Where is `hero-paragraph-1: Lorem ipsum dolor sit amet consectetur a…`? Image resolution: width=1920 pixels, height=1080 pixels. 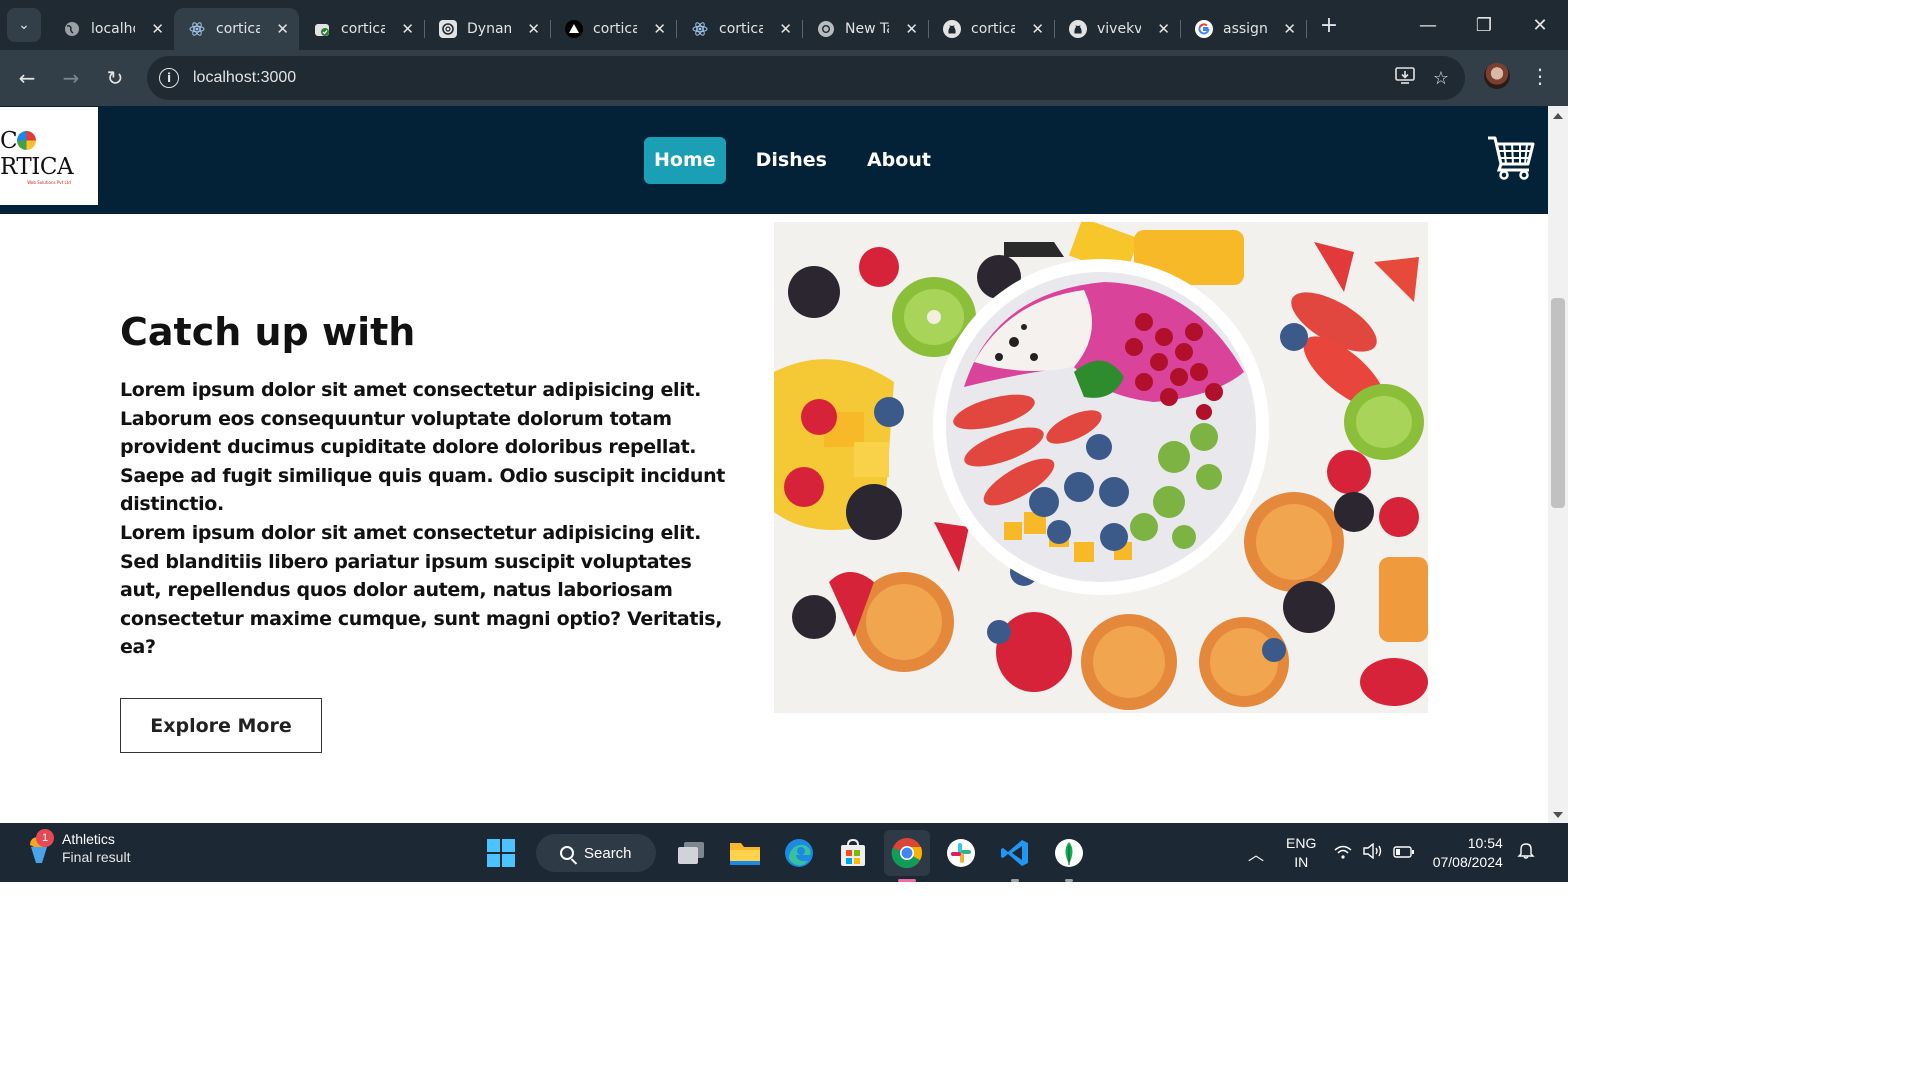
hero-paragraph-1: Lorem ipsum dolor sit amet consectetur a… is located at coordinates (422, 447).